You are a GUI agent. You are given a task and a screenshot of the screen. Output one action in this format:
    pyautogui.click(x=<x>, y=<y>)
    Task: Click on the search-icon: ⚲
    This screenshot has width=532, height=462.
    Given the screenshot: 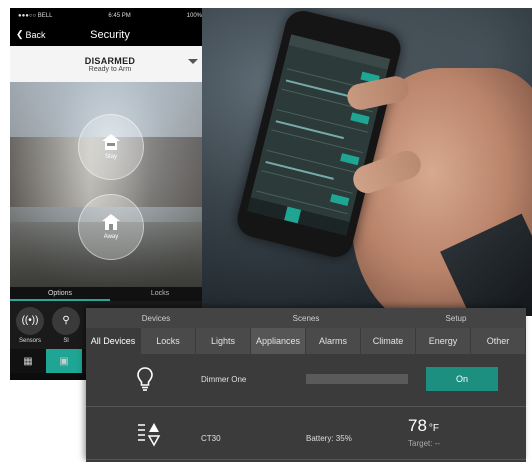 What is the action you would take?
    pyautogui.click(x=66, y=320)
    